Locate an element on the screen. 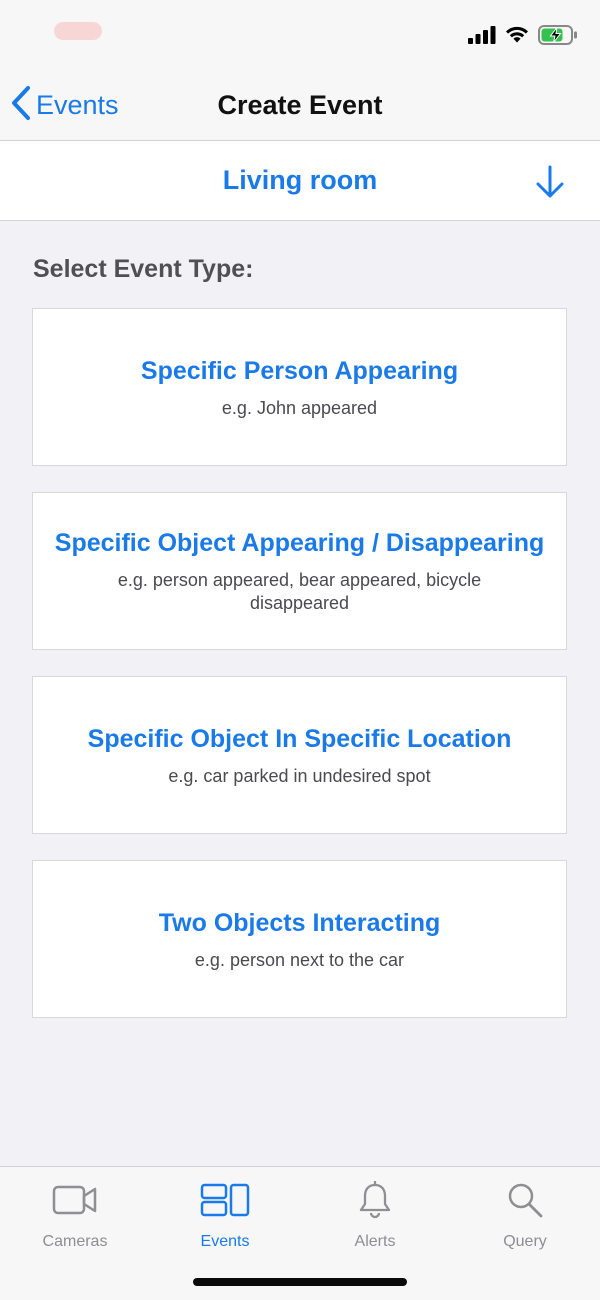 The height and width of the screenshot is (1300, 600). battery-charging-icon is located at coordinates (558, 37).